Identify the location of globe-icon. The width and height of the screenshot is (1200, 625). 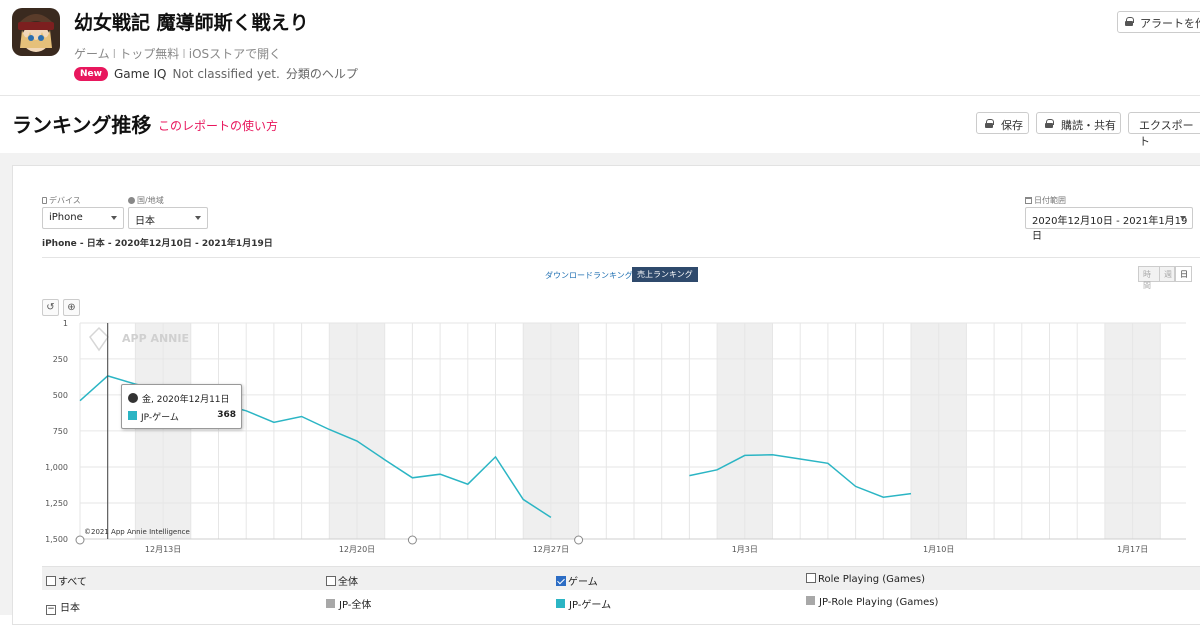
(133, 398).